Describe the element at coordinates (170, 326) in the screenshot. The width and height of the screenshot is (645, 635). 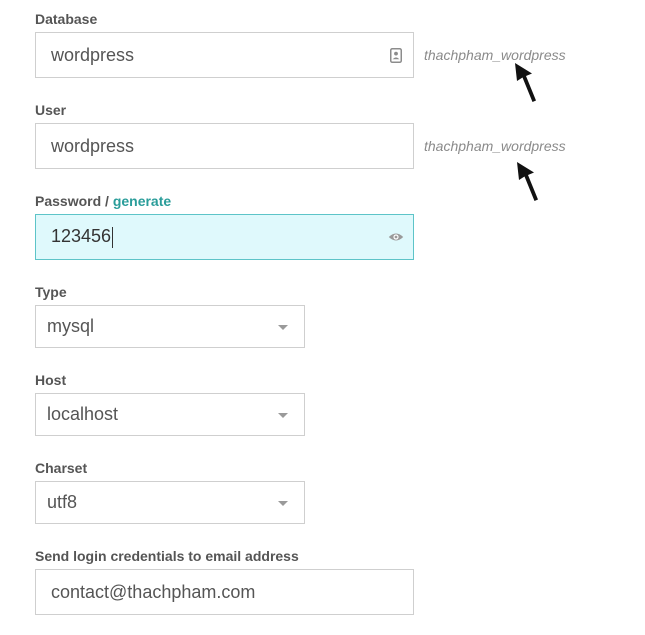
I see `type-select: mysql` at that location.